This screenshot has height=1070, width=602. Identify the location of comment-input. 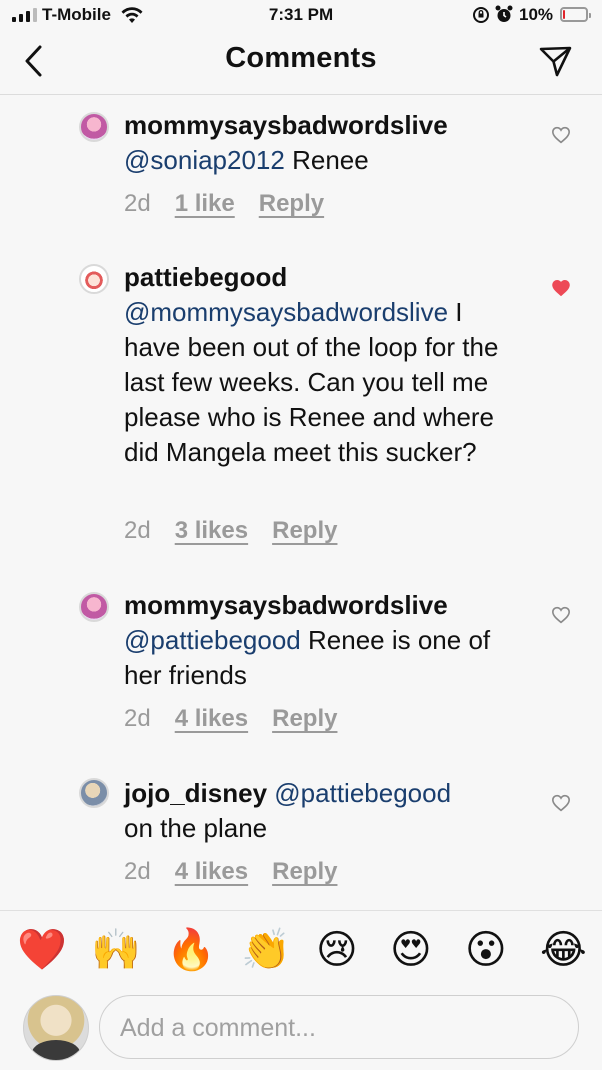
(340, 1028).